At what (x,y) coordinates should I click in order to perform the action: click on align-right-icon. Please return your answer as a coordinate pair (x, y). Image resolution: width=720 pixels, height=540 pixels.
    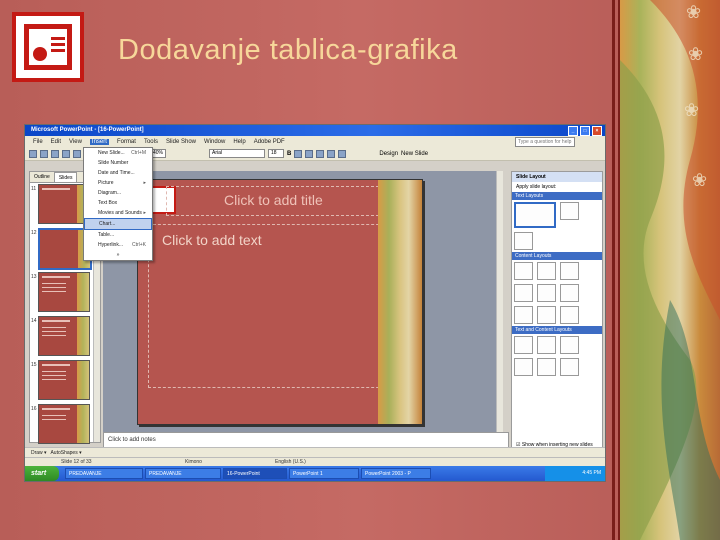
    Looking at the image, I should click on (342, 153).